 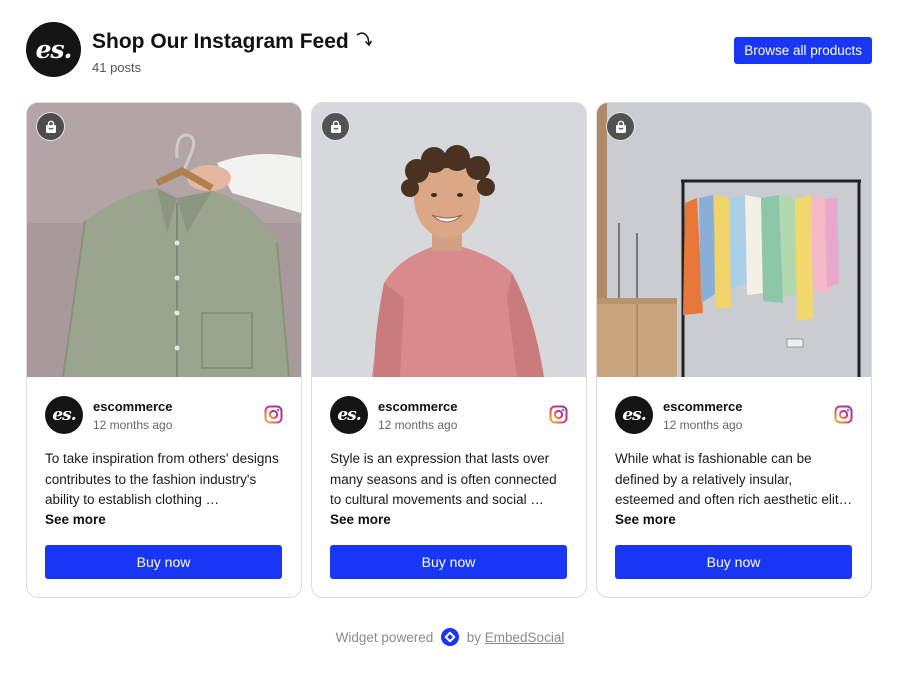 I want to click on post-image-person, so click(x=449, y=240).